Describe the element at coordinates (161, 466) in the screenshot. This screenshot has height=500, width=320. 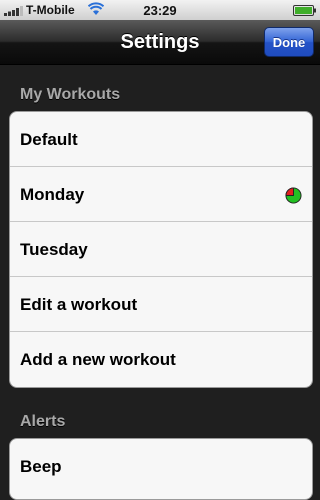
I see `list-item-beep: Beep` at that location.